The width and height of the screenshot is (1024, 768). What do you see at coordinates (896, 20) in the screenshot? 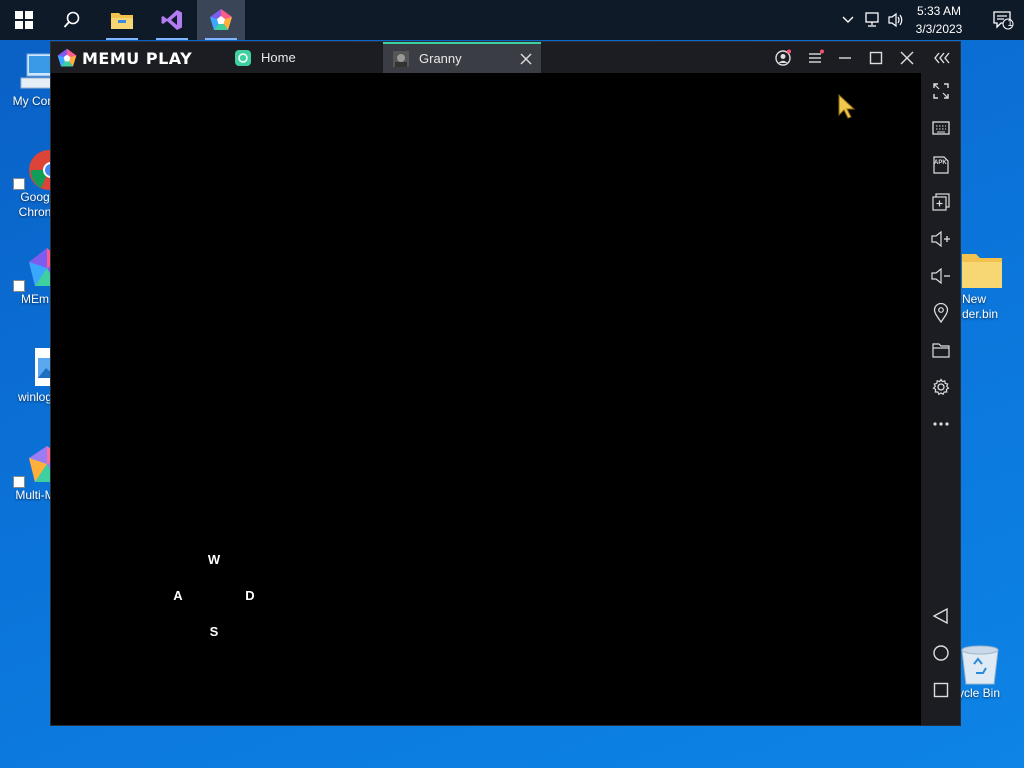
I see `volume-icon` at bounding box center [896, 20].